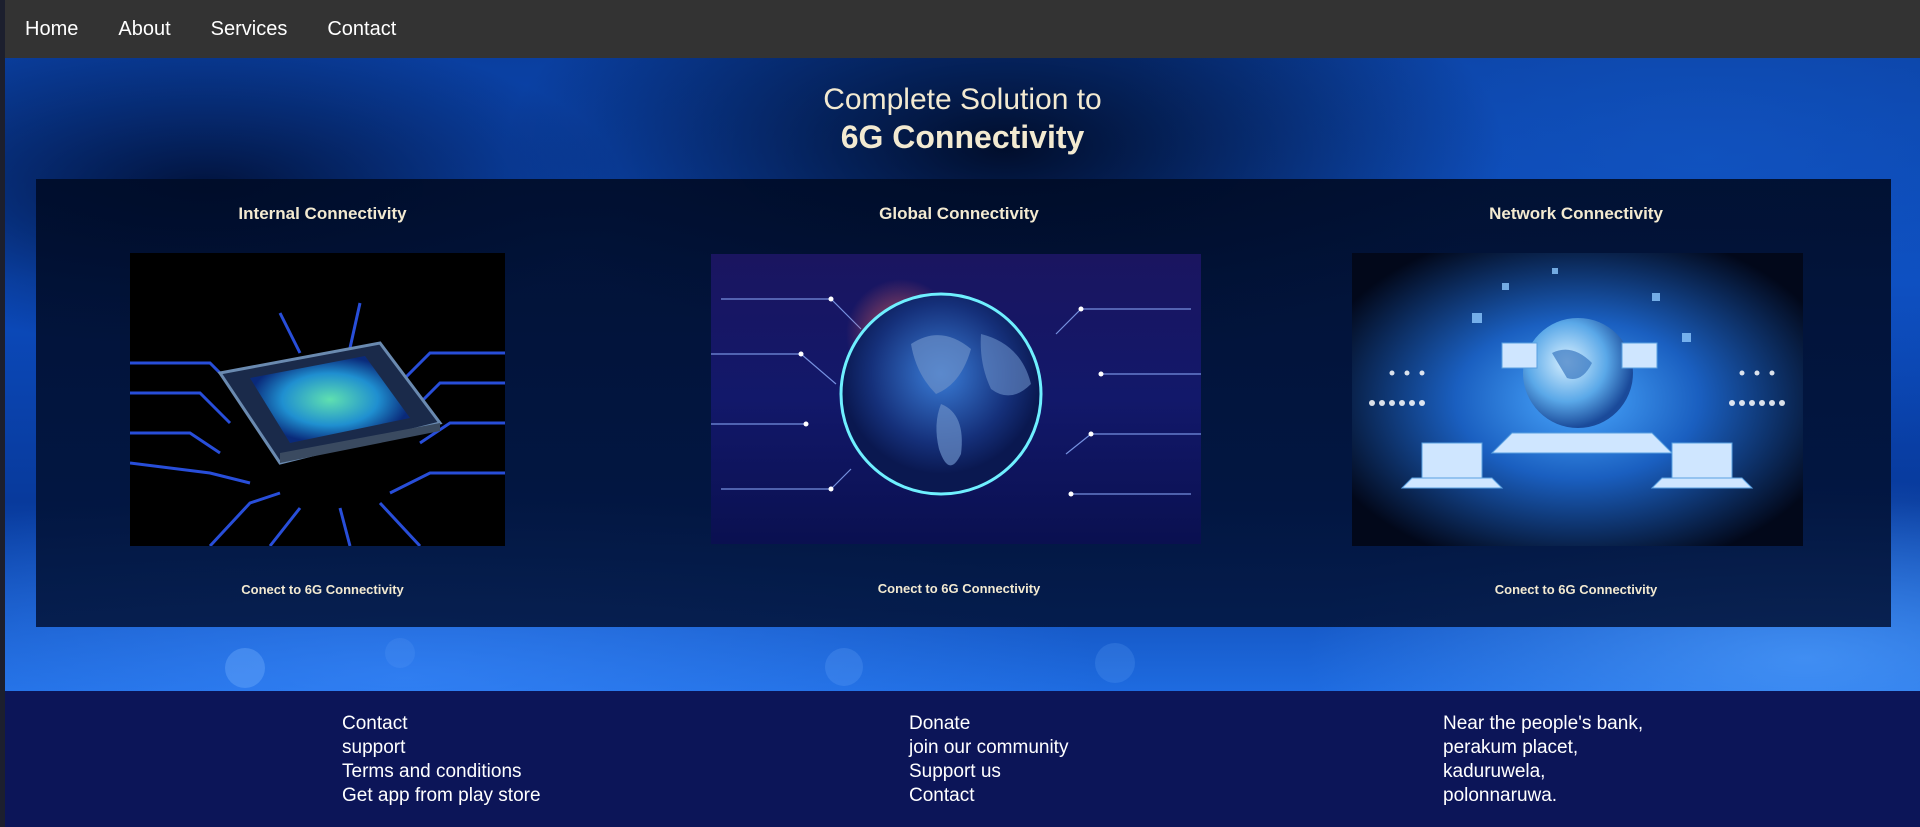  Describe the element at coordinates (962, 99) in the screenshot. I see `hero-subtitle: Complete Solution to` at that location.